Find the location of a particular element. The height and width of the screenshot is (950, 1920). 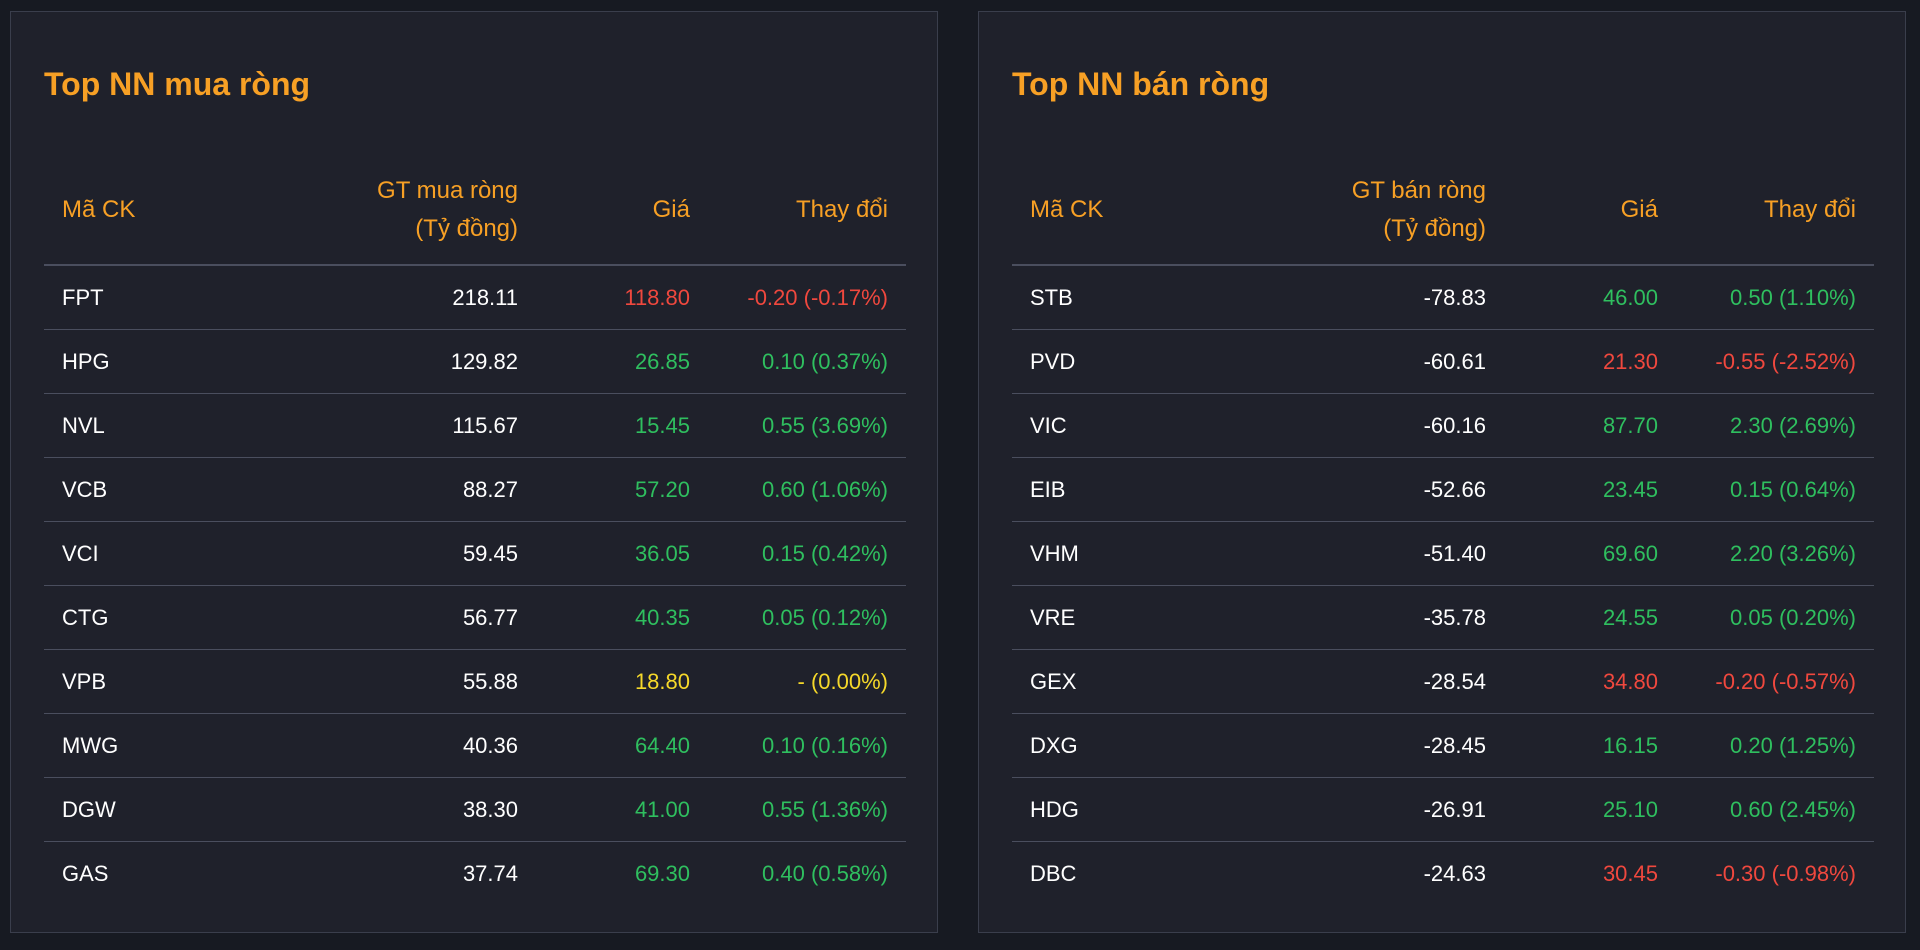

price-change: 0.20 (1.25%) is located at coordinates (1775, 745).